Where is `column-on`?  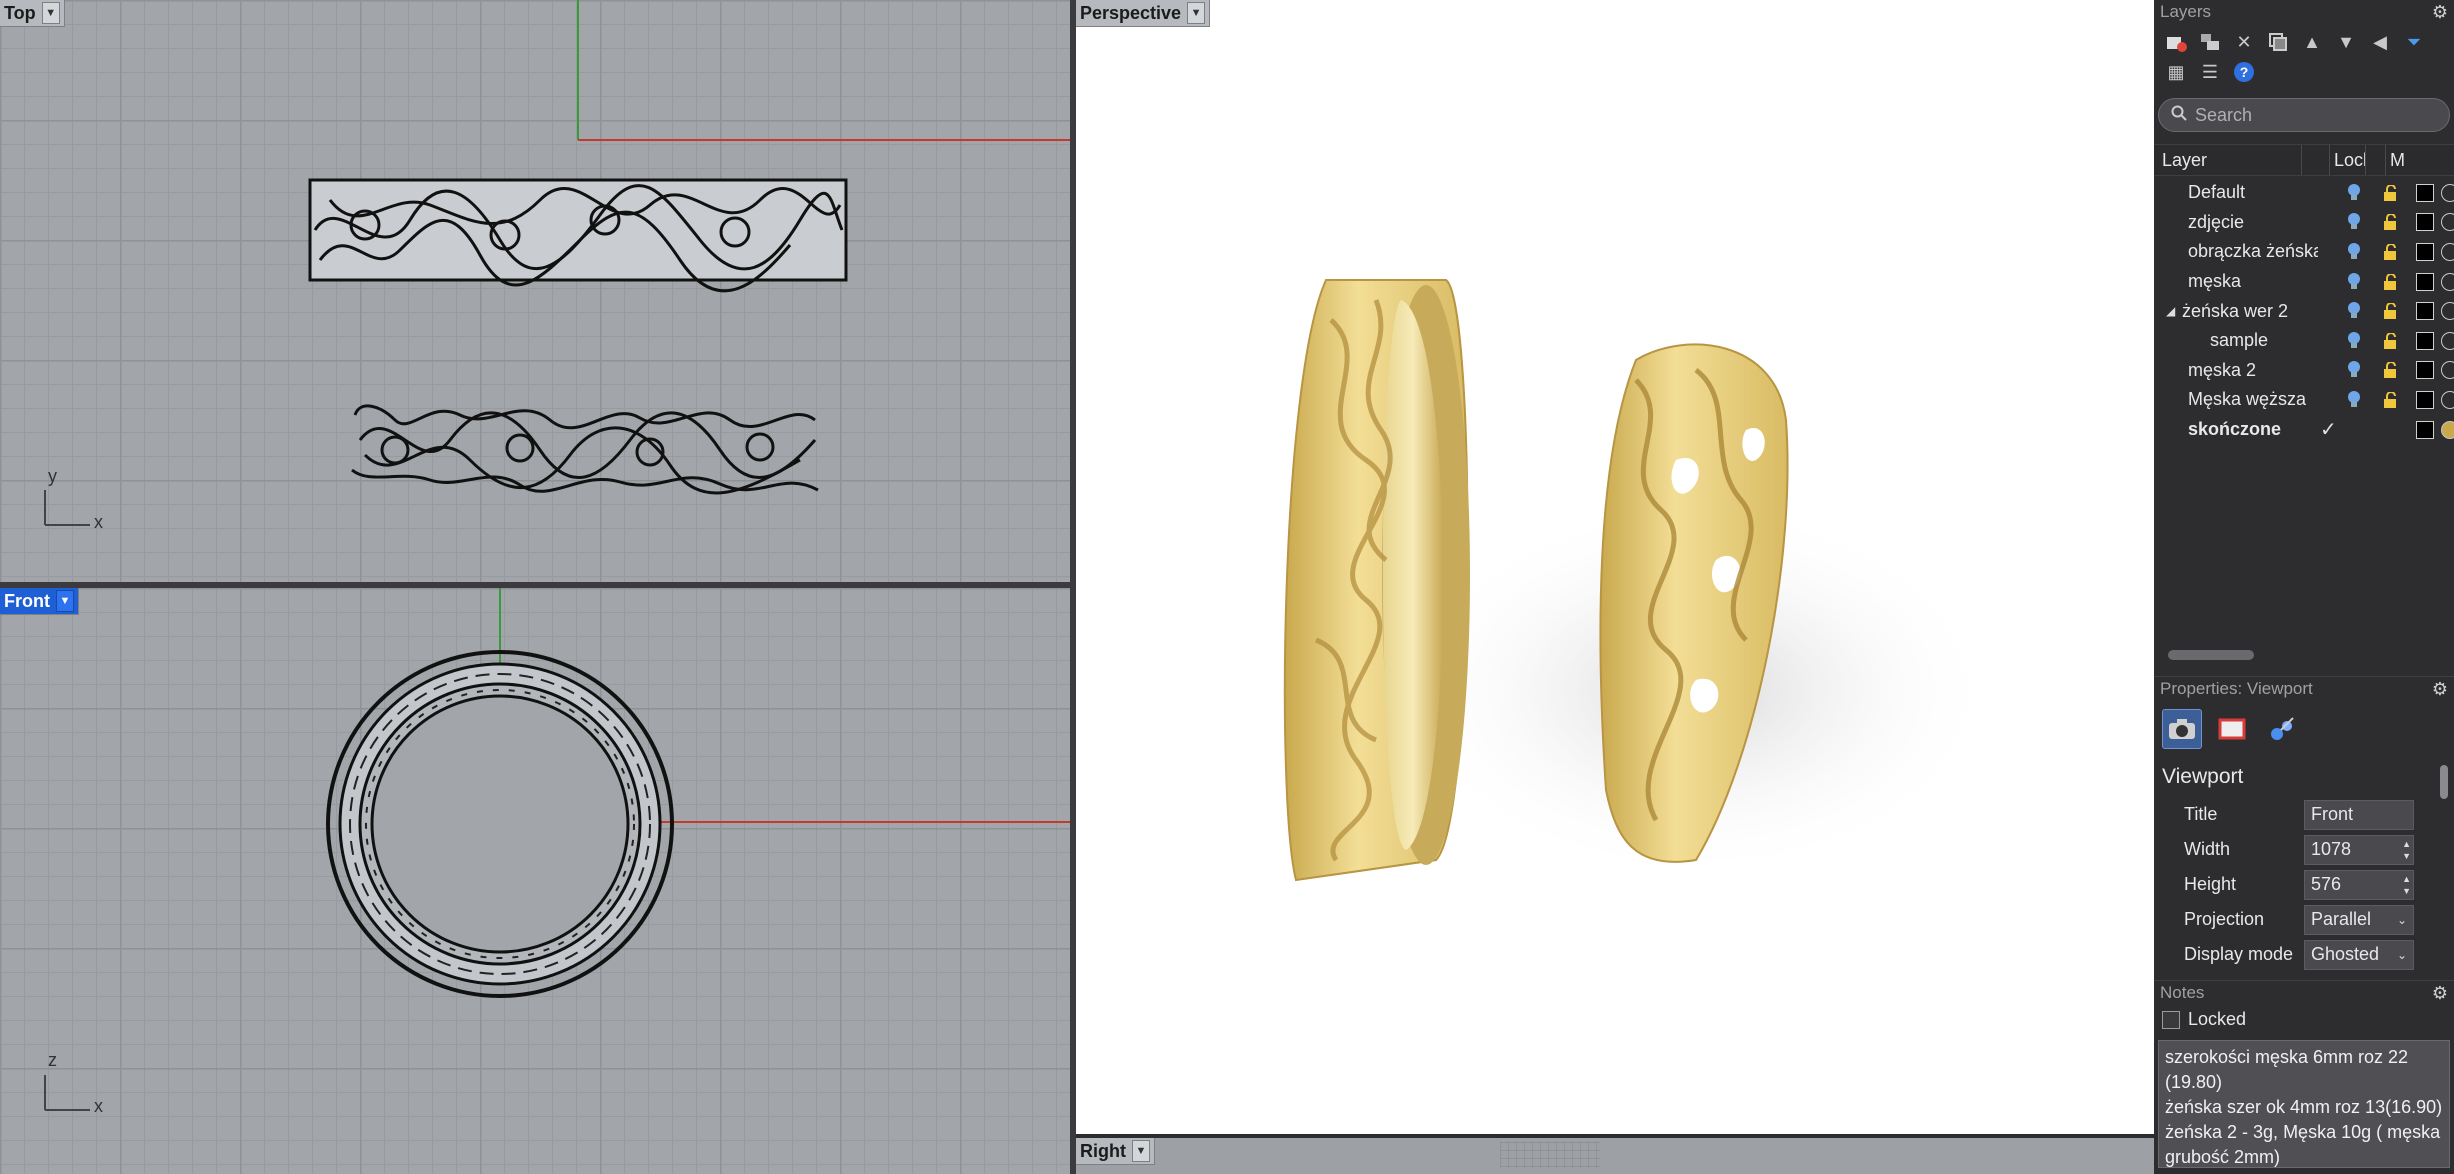
column-on is located at coordinates (2316, 160).